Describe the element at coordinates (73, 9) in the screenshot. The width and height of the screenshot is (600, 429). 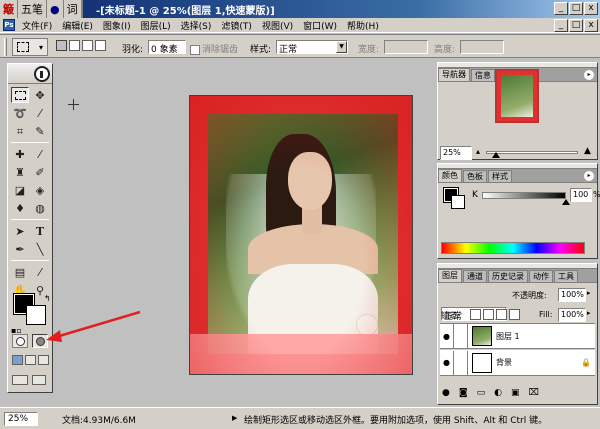
I see `ime-word-button: 词` at that location.